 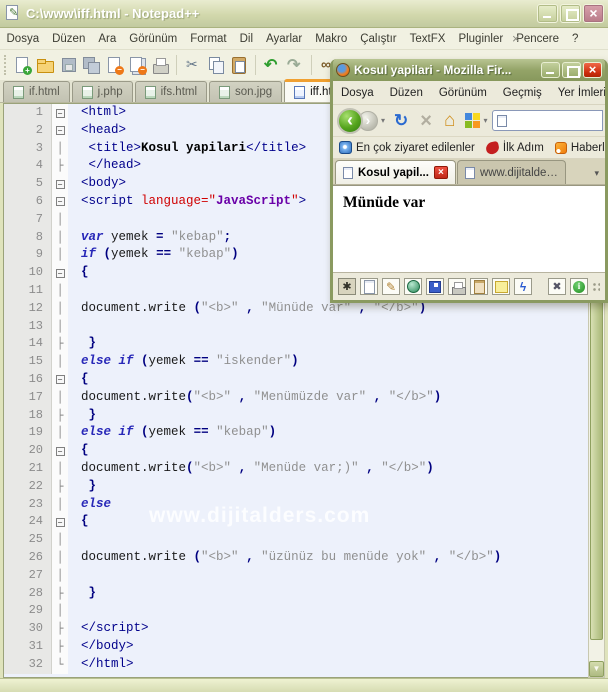 What do you see at coordinates (592, 70) in the screenshot?
I see `ff-close-button` at bounding box center [592, 70].